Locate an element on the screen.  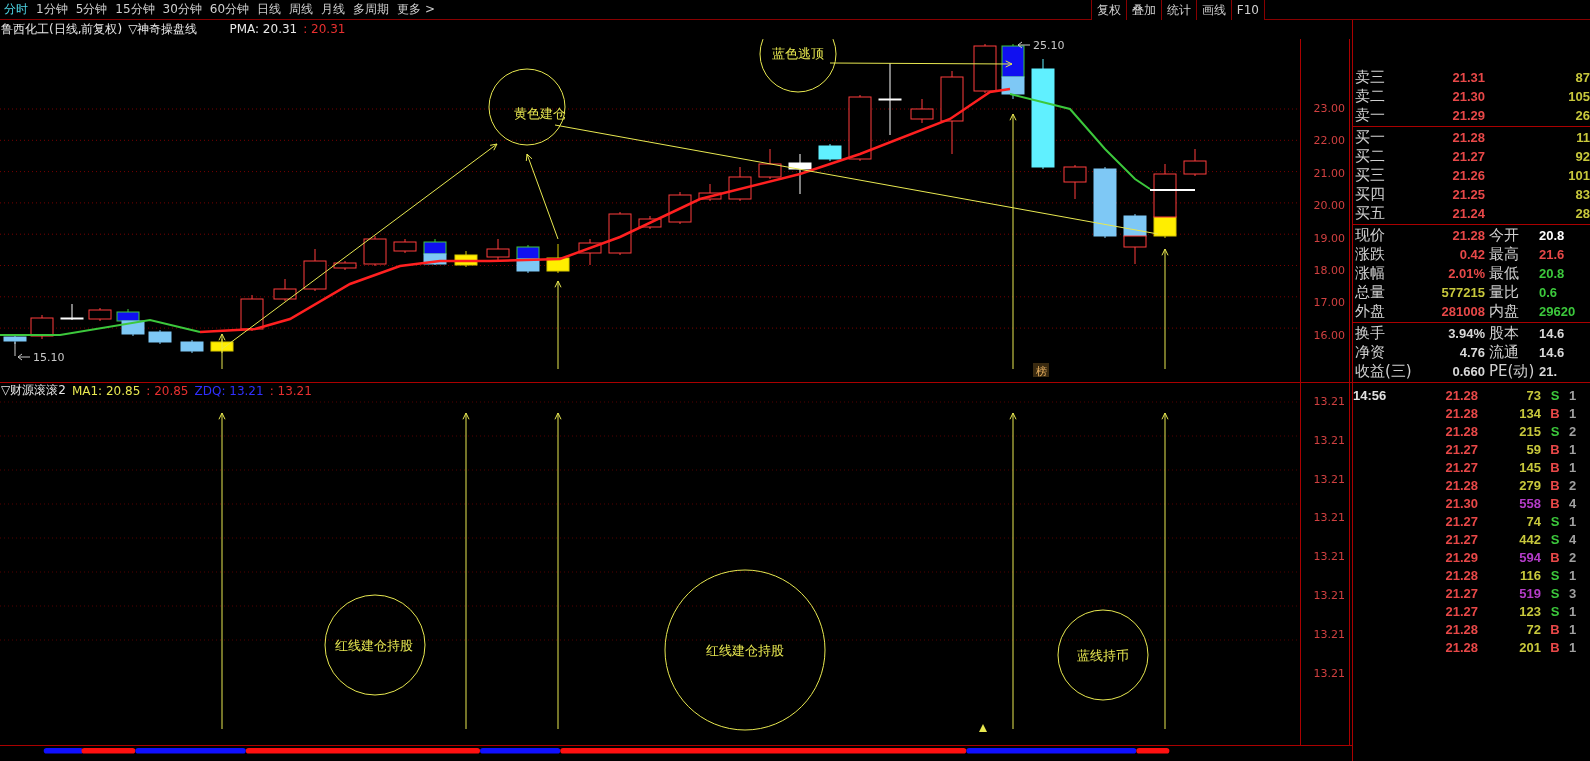
order-volume: 26 is located at coordinates (1582, 115).